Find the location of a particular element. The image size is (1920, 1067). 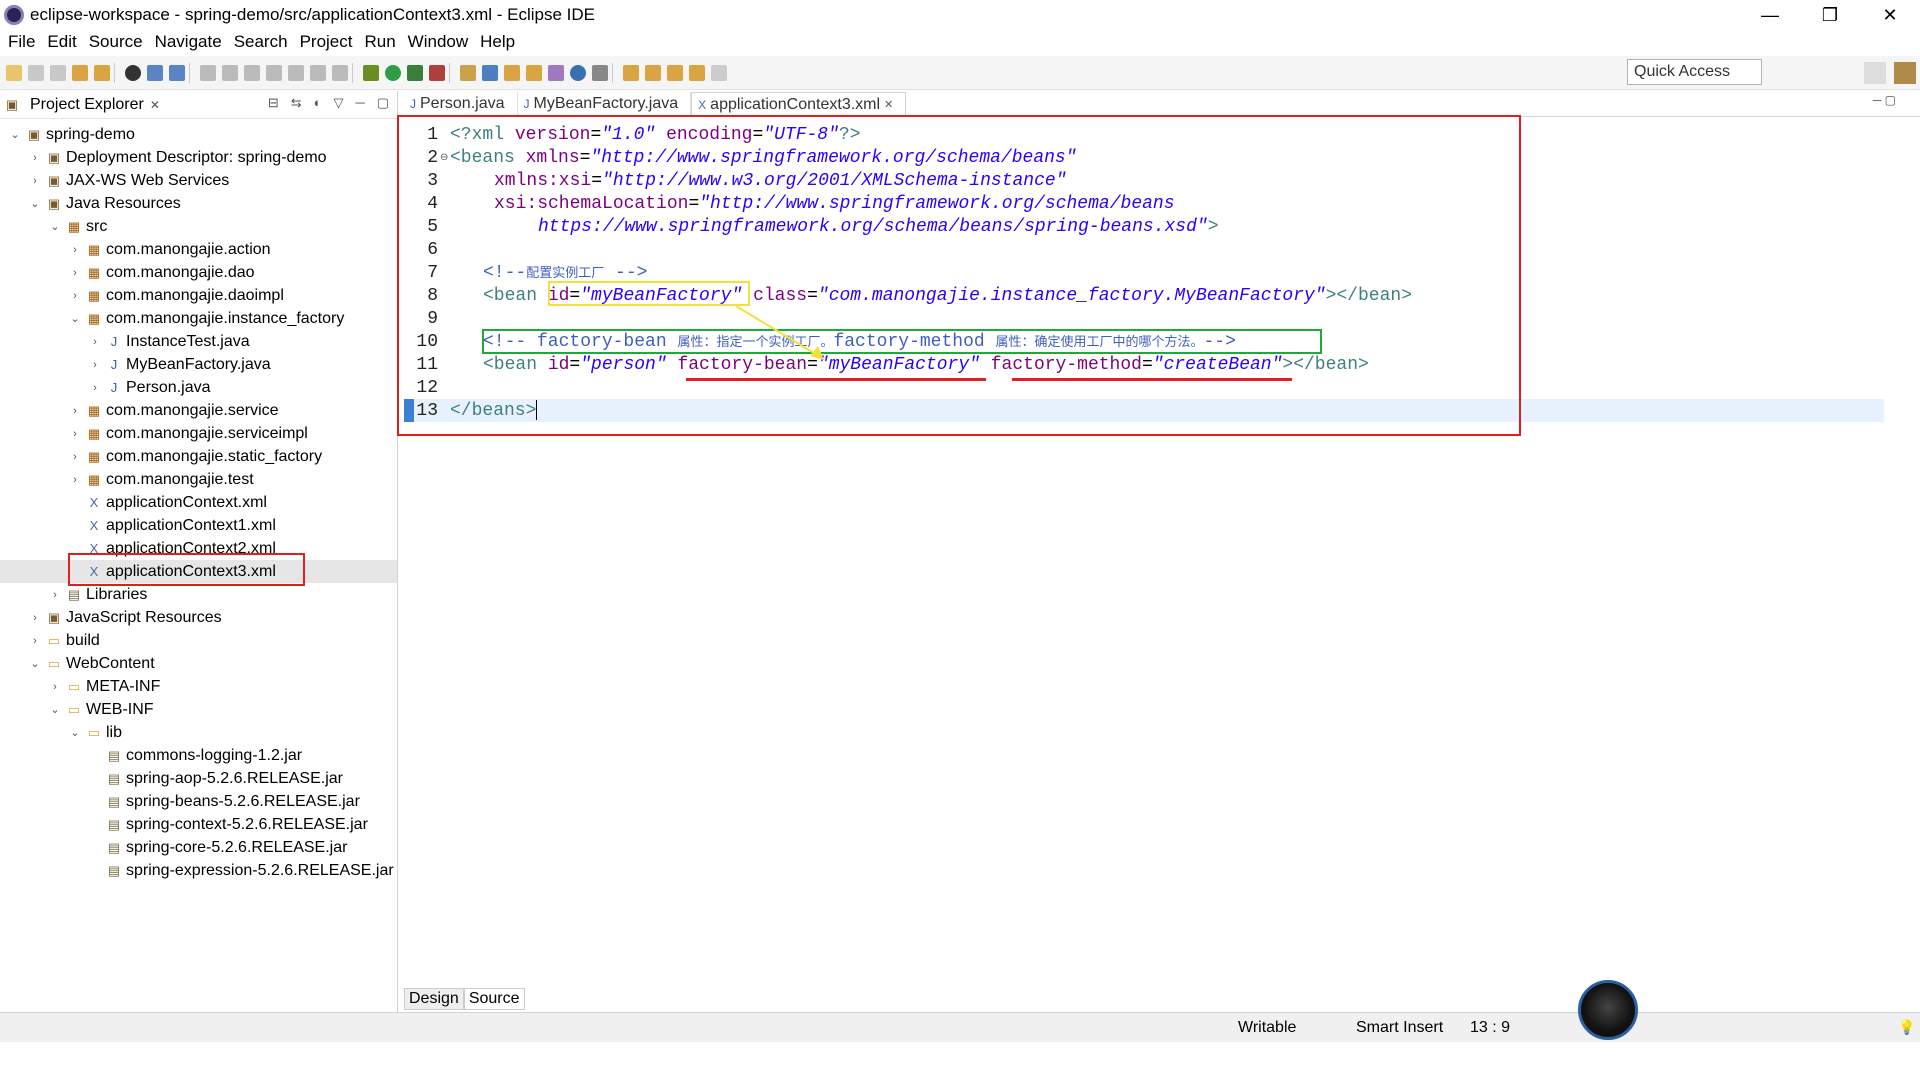

step-into-icon is located at coordinates (296, 72).